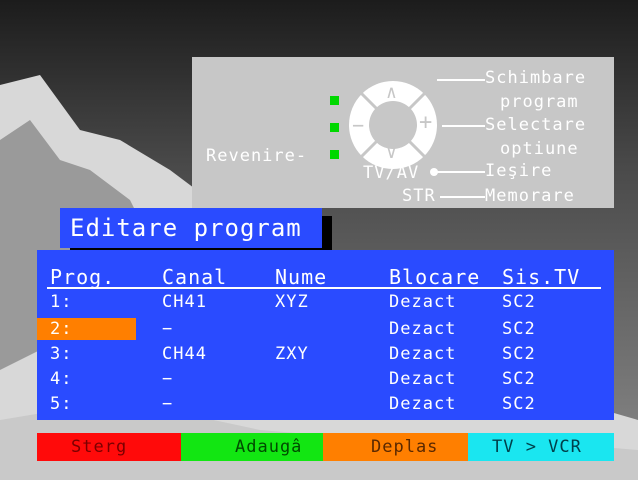 The image size is (638, 480). What do you see at coordinates (99, 447) in the screenshot?
I see `delete-label: Sterg` at bounding box center [99, 447].